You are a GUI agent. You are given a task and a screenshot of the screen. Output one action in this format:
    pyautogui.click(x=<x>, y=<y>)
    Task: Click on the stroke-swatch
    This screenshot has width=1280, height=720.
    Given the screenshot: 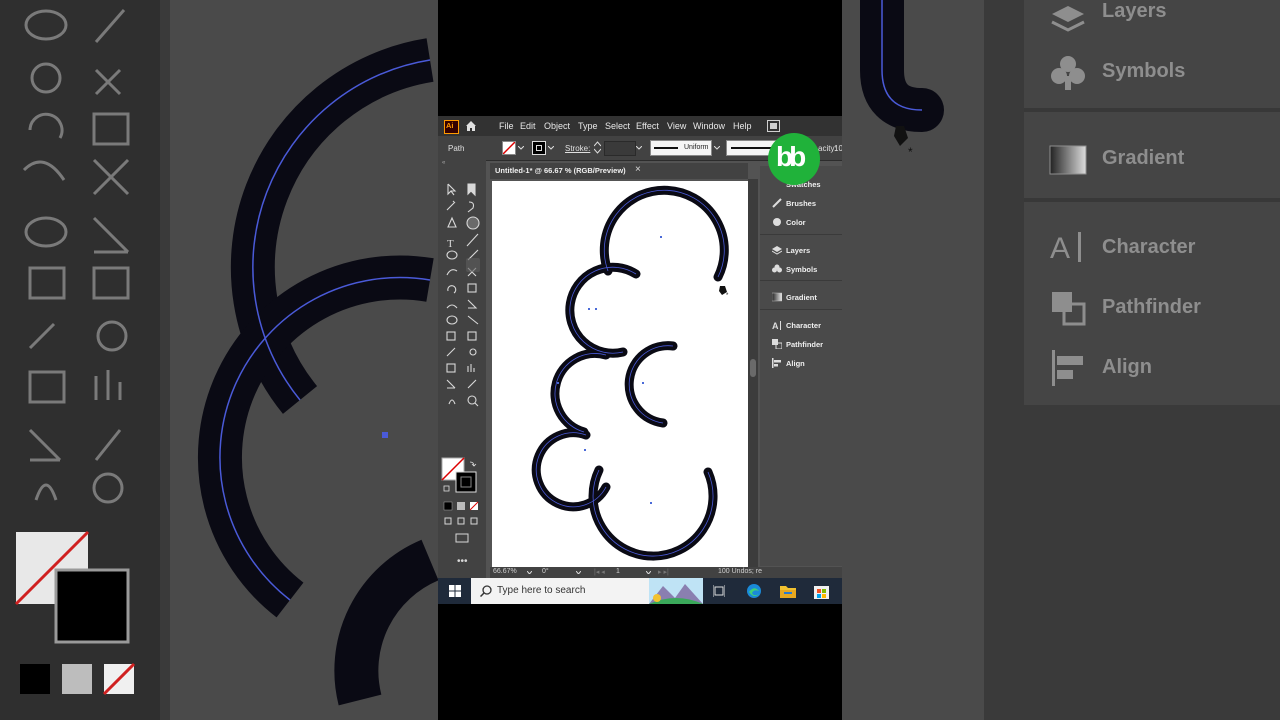 What is the action you would take?
    pyautogui.click(x=539, y=148)
    